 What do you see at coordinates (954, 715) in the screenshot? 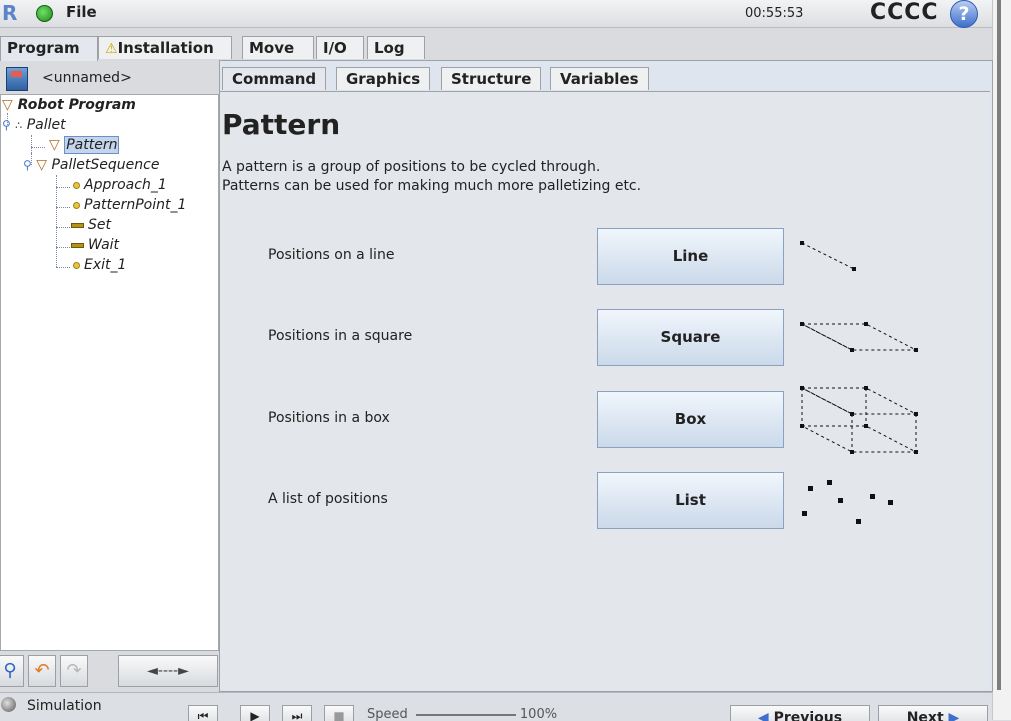
I see `arrow-right-icon: ▶` at bounding box center [954, 715].